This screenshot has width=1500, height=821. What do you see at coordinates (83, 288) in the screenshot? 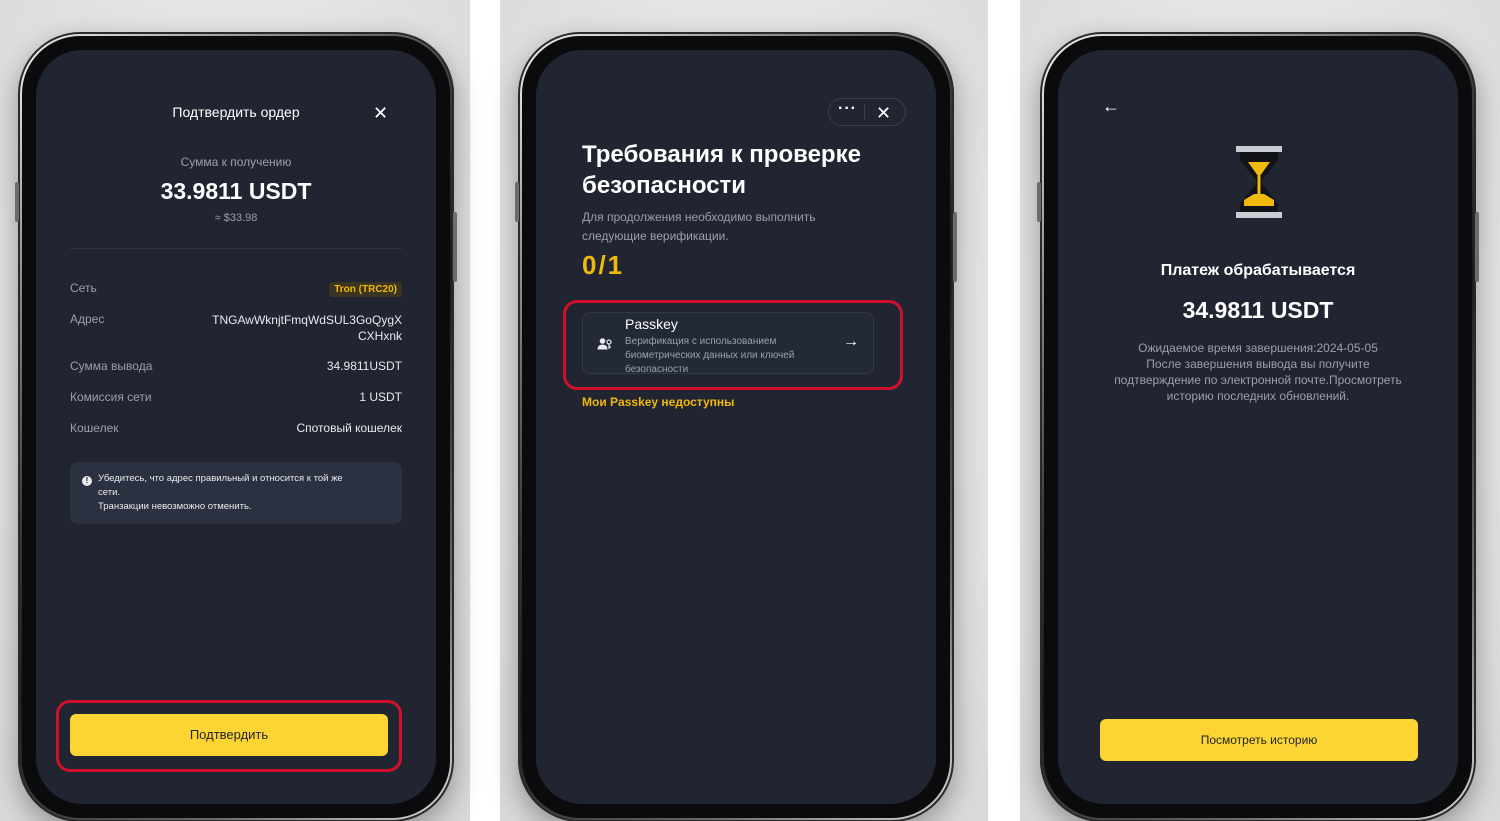
I see `row-label-network: Сеть` at bounding box center [83, 288].